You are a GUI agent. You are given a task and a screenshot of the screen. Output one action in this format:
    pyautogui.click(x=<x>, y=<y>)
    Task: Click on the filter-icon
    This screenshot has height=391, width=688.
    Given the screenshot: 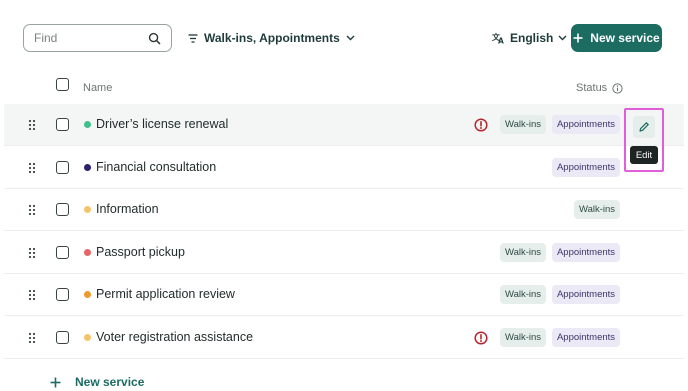 What is the action you would take?
    pyautogui.click(x=193, y=38)
    